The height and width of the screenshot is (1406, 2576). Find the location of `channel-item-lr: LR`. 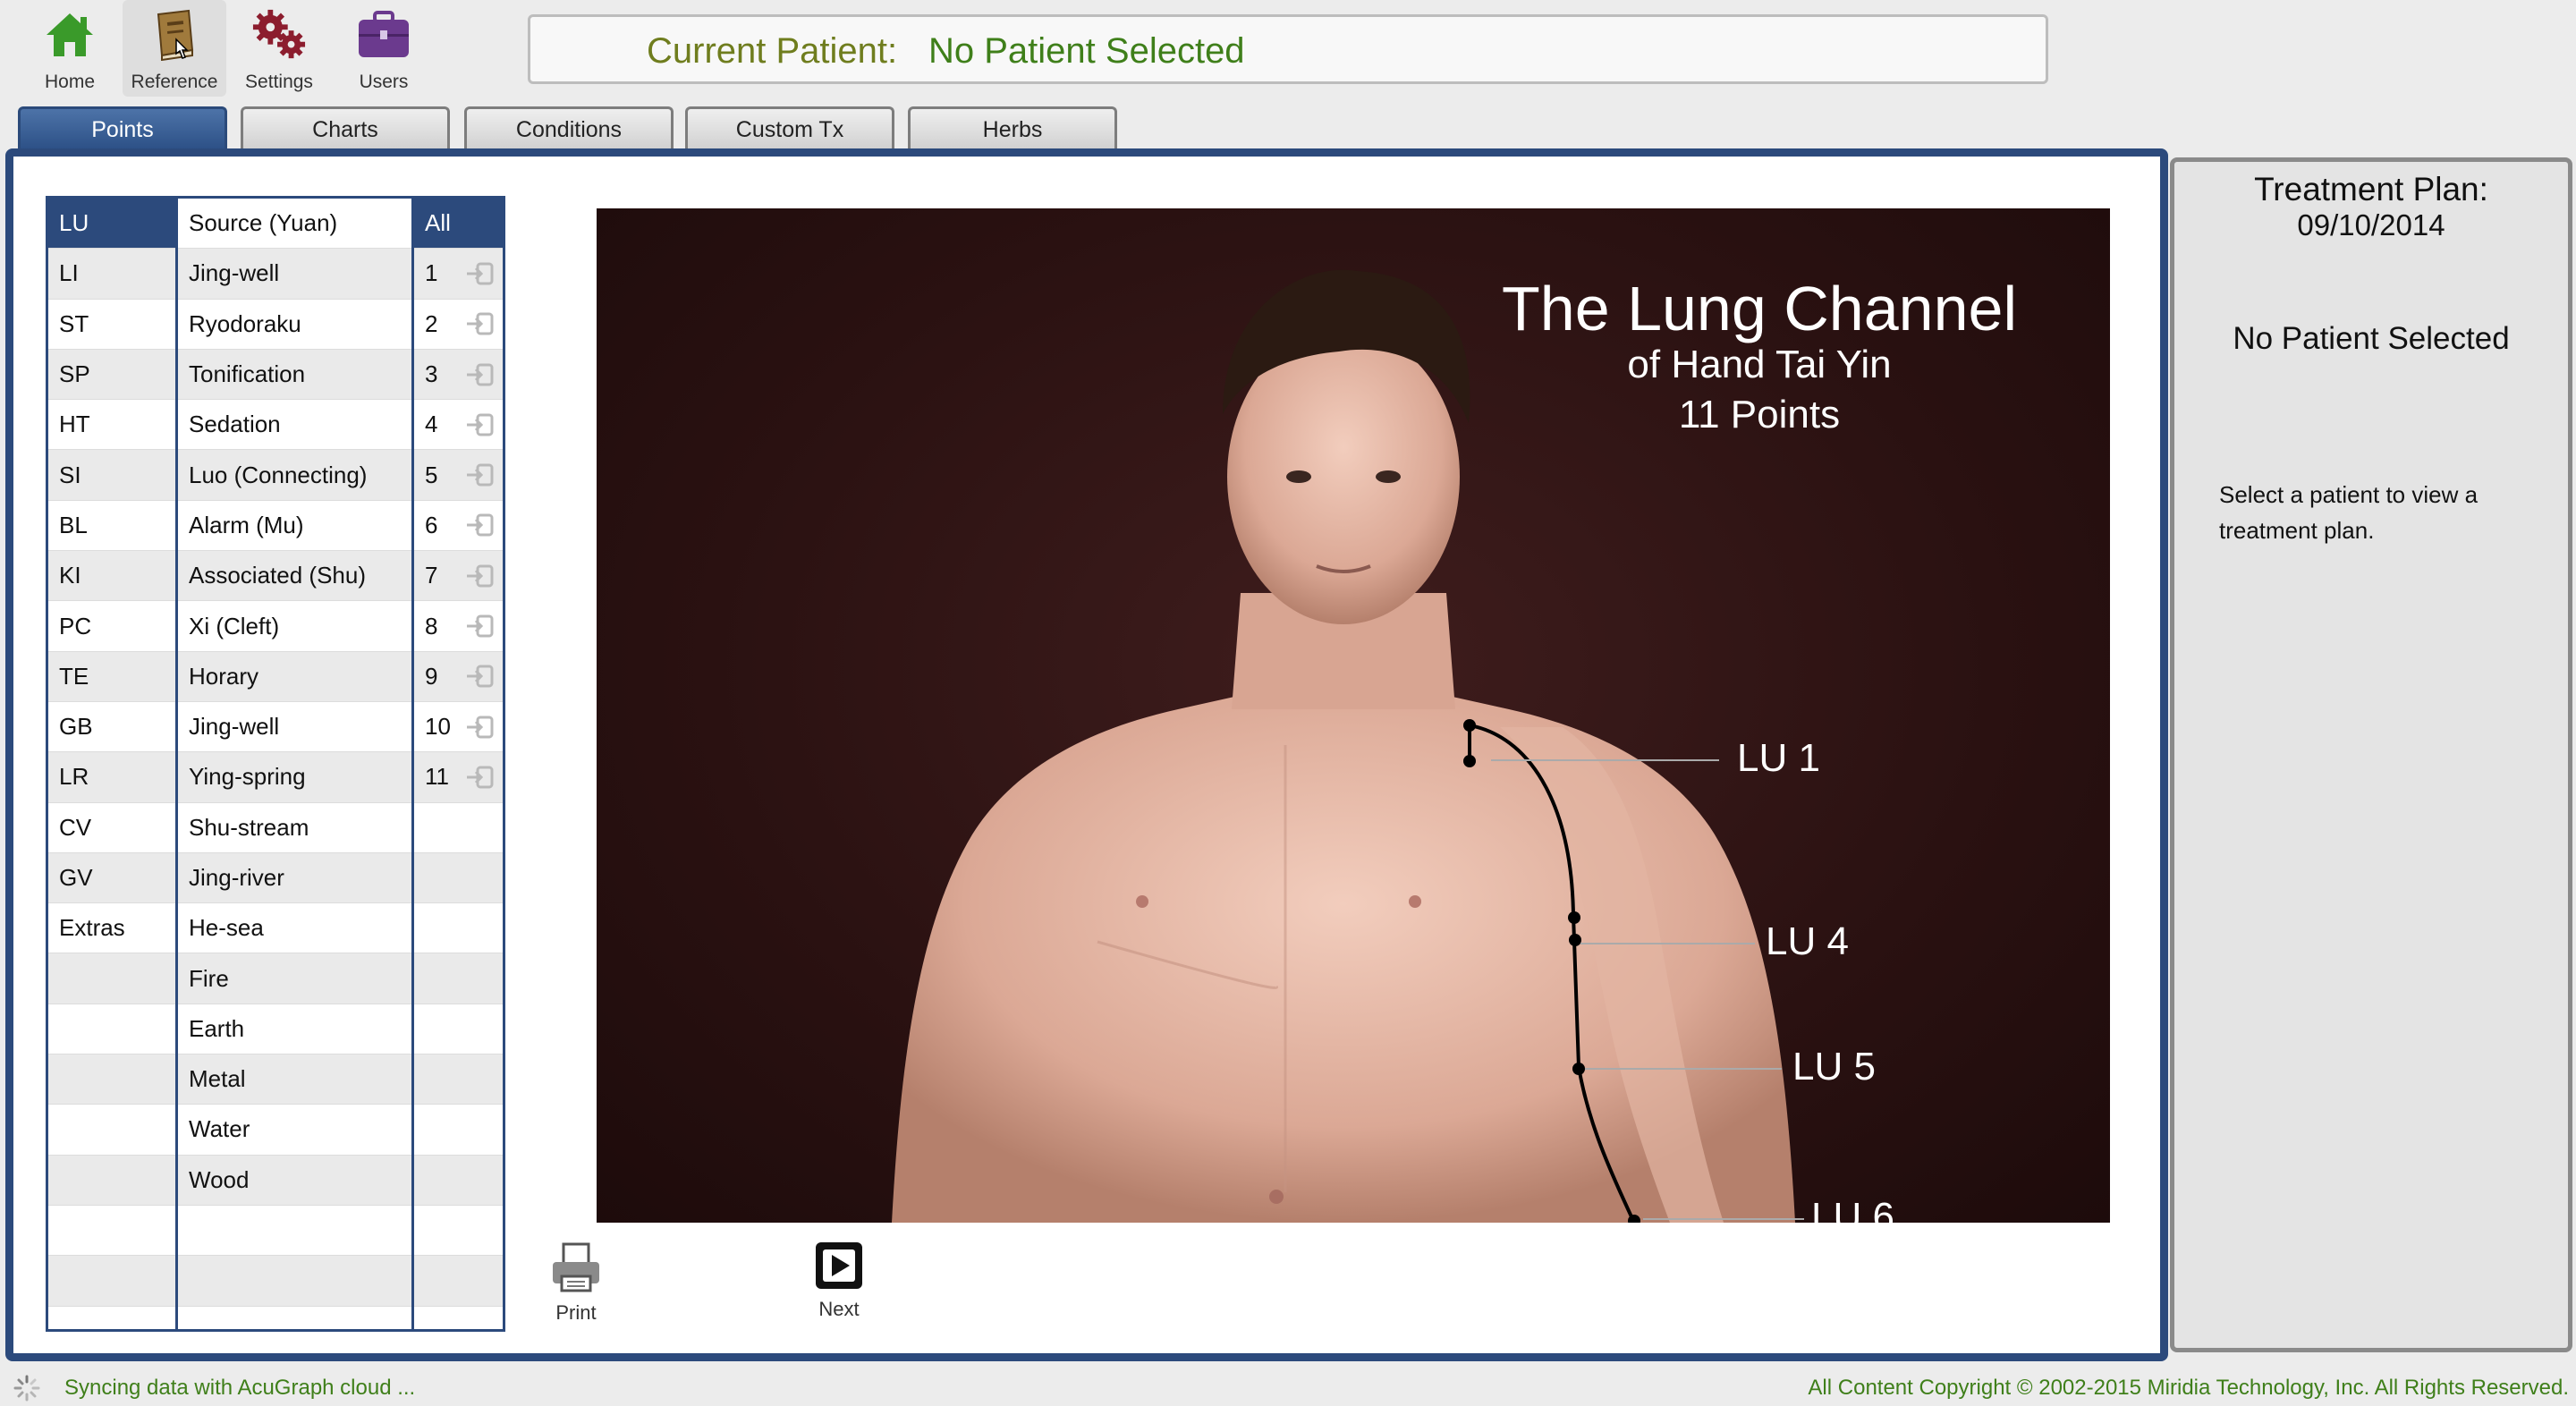

channel-item-lr: LR is located at coordinates (111, 778).